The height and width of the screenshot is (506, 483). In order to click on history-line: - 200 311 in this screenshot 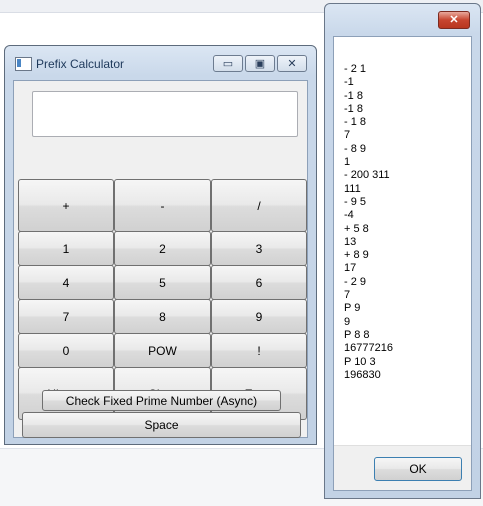, I will do `click(367, 175)`.